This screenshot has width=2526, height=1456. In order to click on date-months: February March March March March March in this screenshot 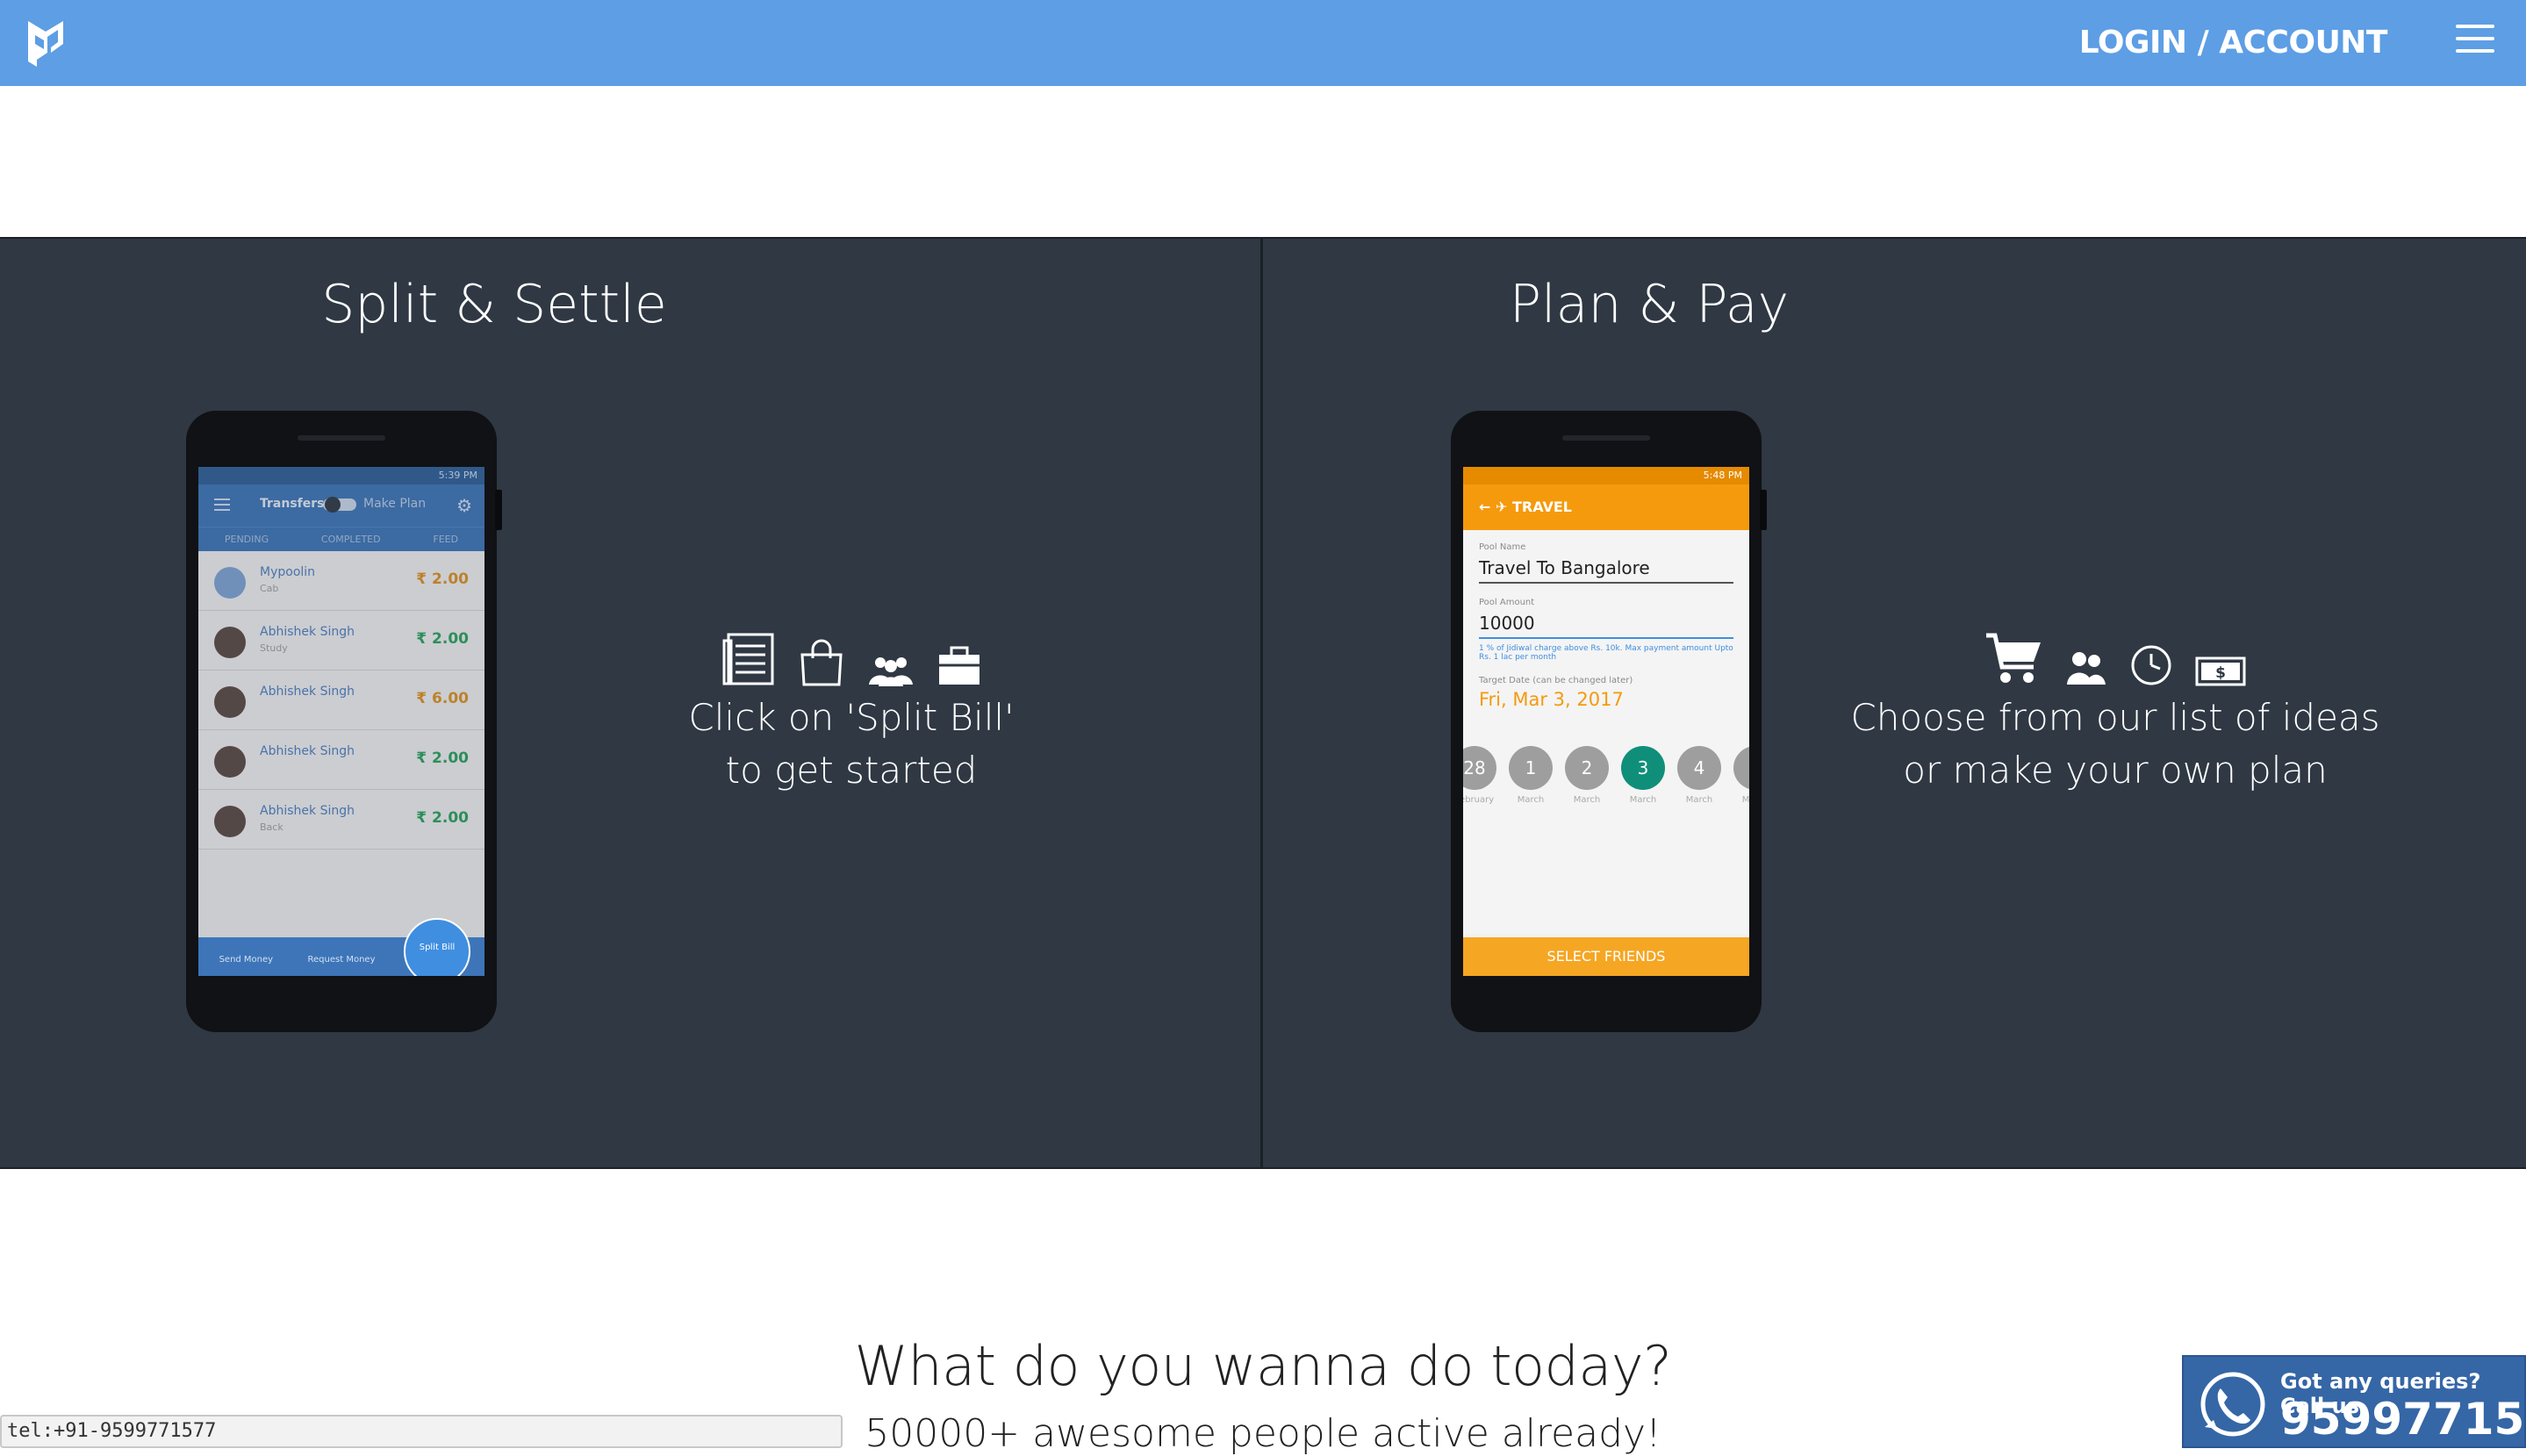, I will do `click(1606, 800)`.